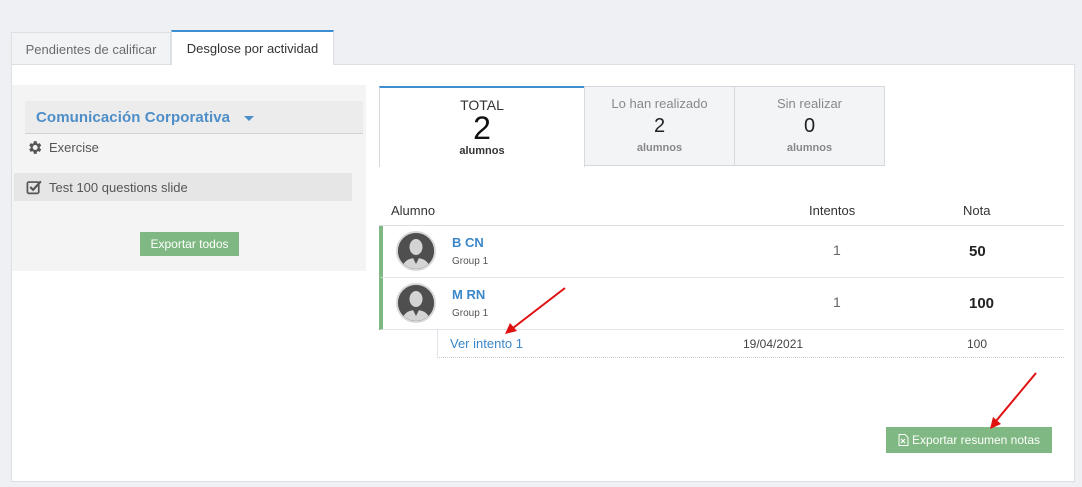  Describe the element at coordinates (34, 187) in the screenshot. I see `checkbox-icon` at that location.